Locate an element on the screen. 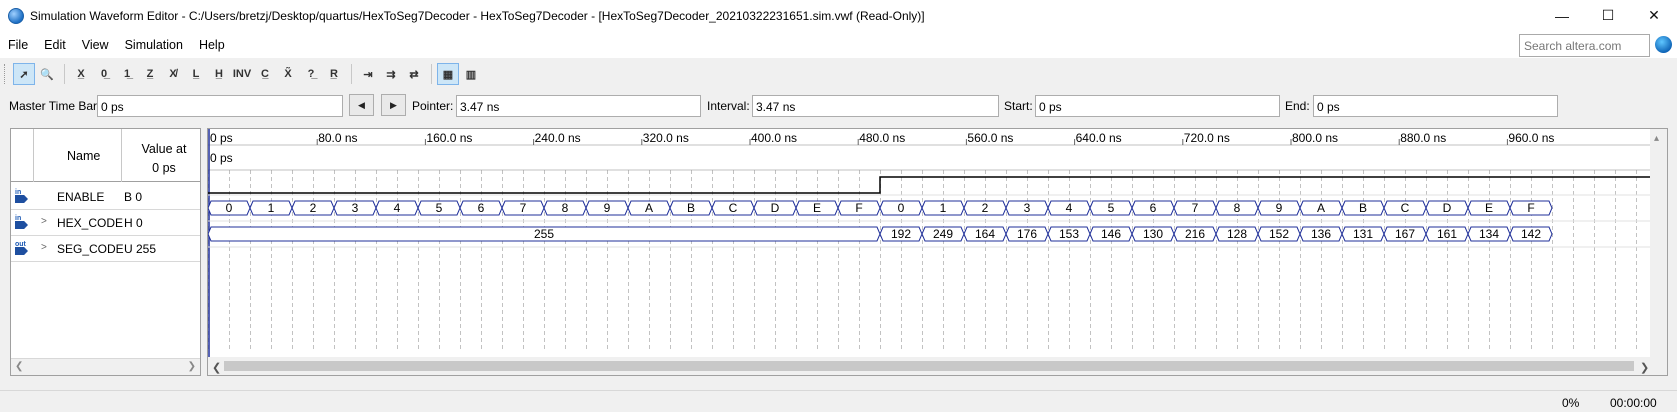  value-column-header: Value at 0 ps is located at coordinates (164, 159).